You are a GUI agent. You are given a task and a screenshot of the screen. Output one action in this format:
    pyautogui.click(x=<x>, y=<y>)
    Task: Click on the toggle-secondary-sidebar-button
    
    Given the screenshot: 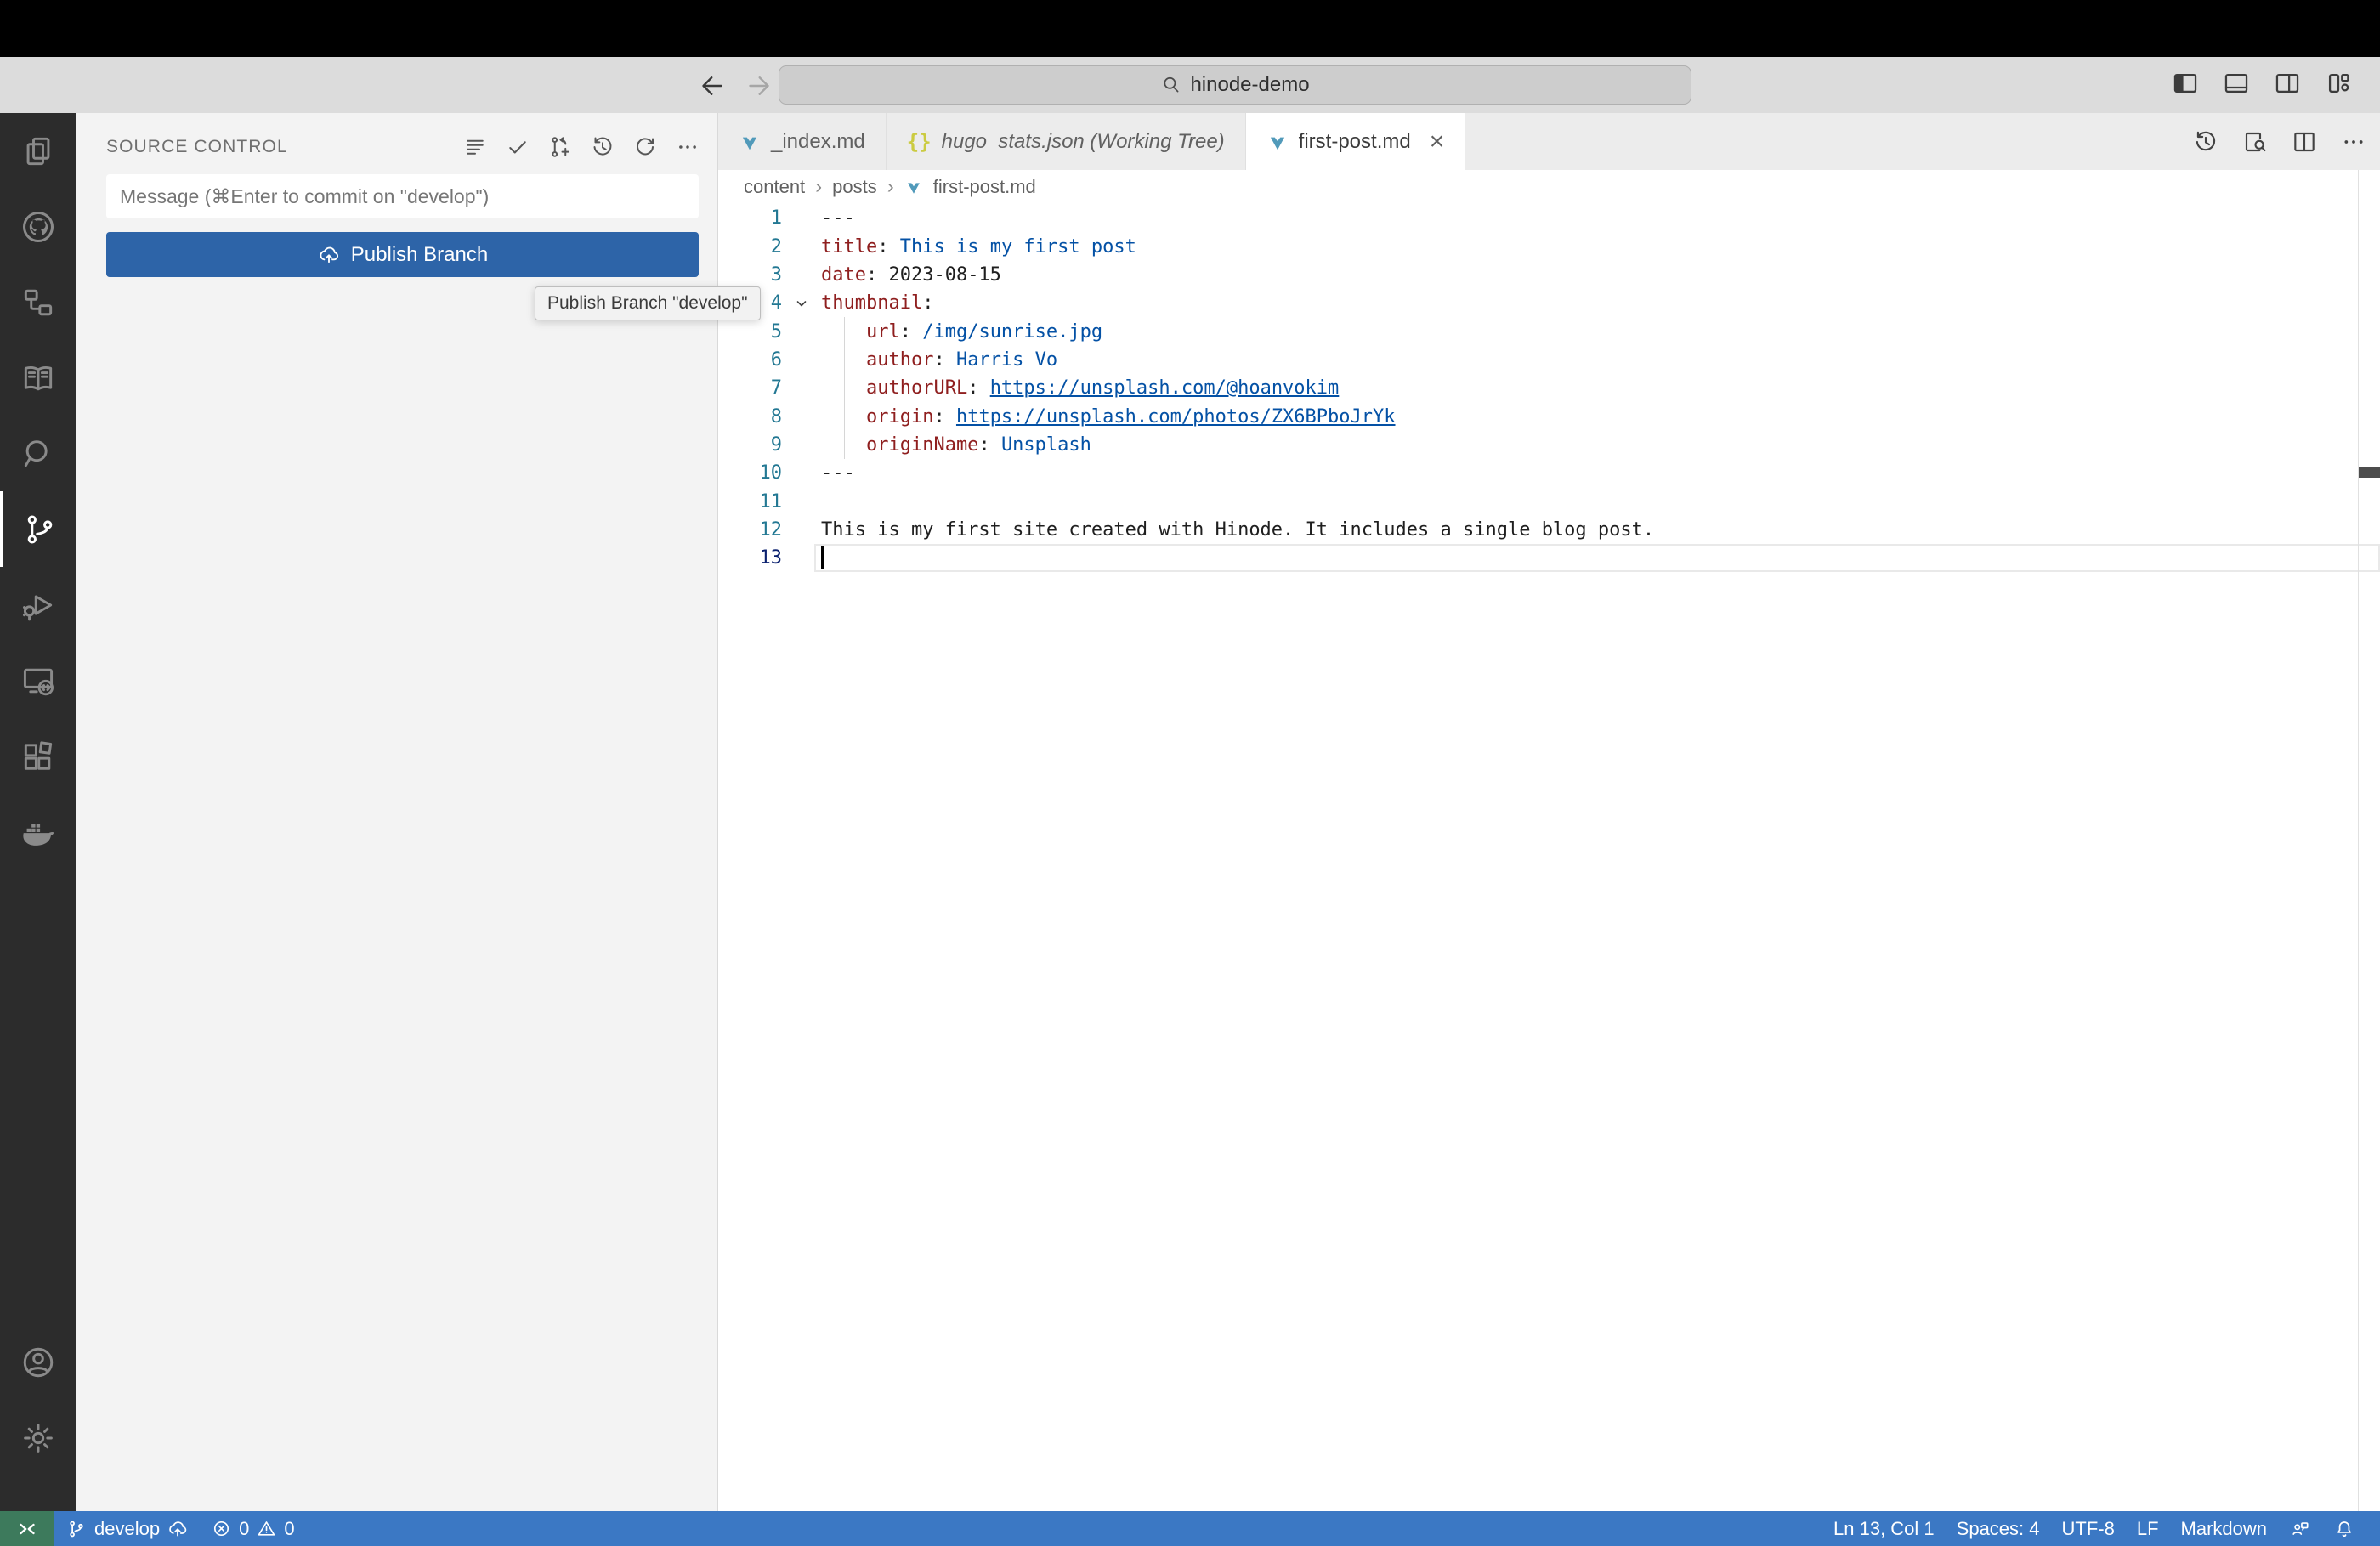 What is the action you would take?
    pyautogui.click(x=2287, y=83)
    